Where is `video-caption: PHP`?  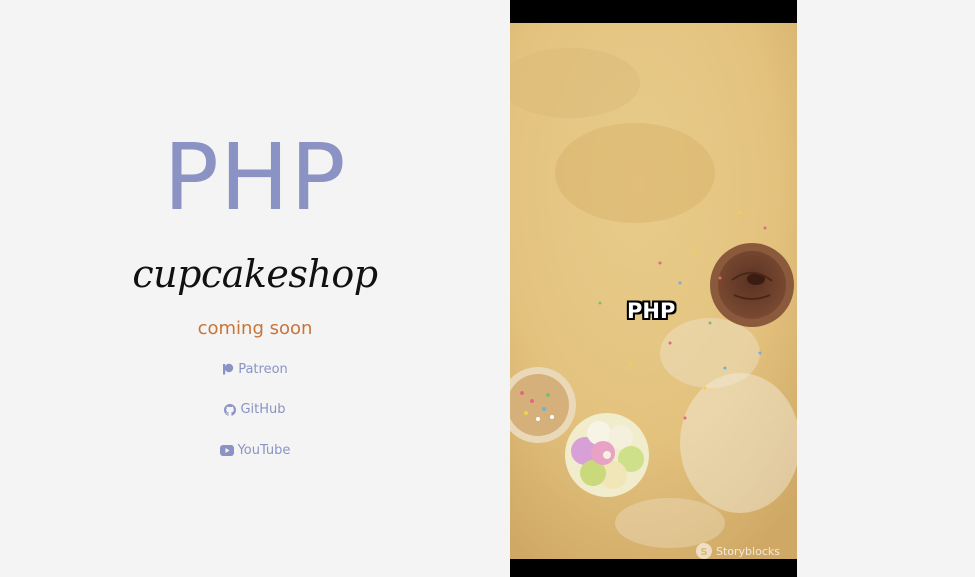 video-caption: PHP is located at coordinates (651, 311).